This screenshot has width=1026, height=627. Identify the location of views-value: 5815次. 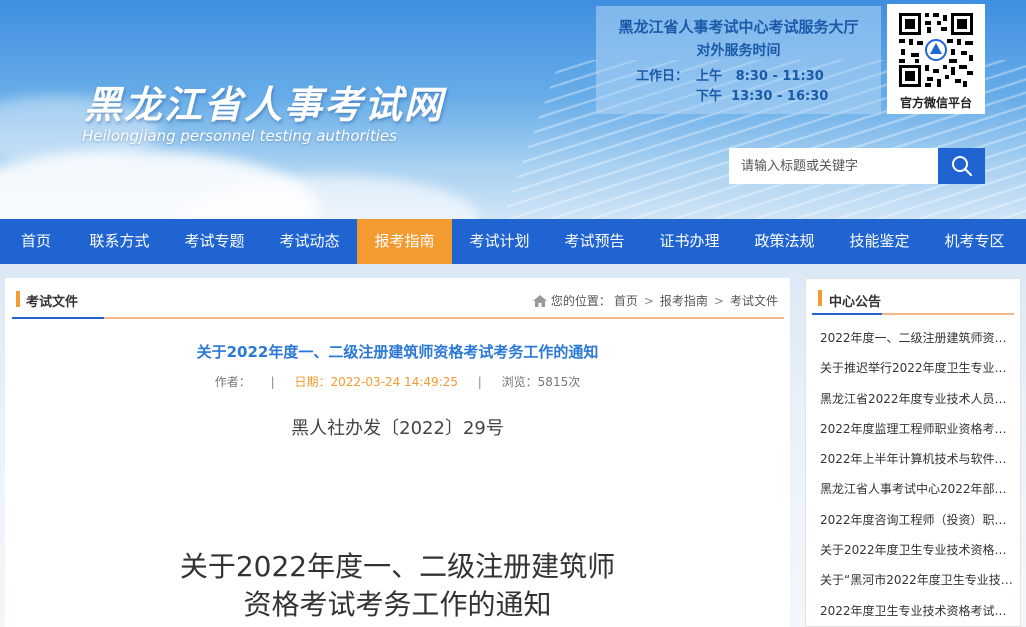
(559, 382).